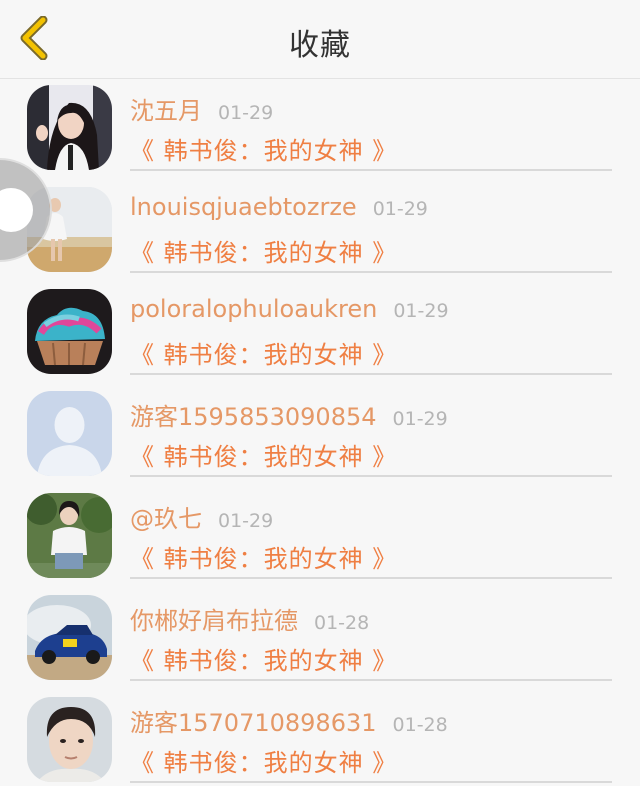  Describe the element at coordinates (69, 535) in the screenshot. I see `girl-outdoor-avatar` at that location.